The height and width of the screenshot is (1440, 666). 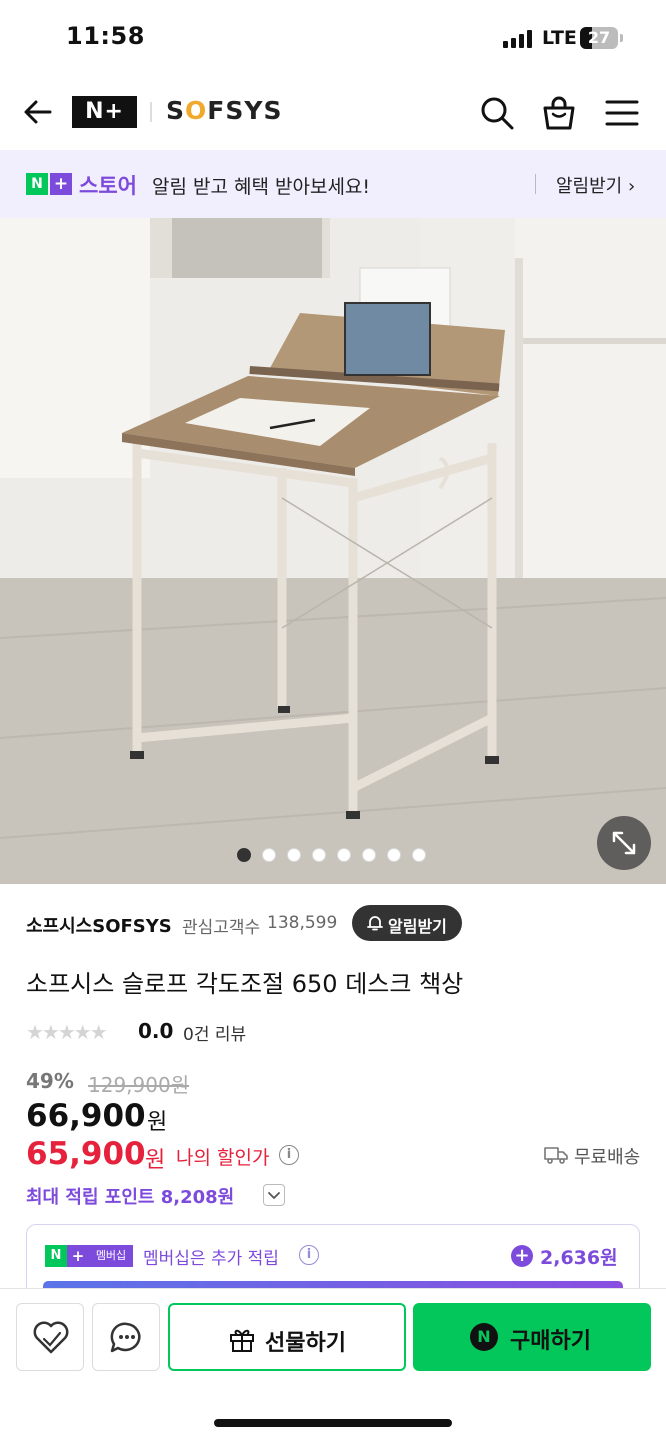 What do you see at coordinates (519, 39) in the screenshot?
I see `signal-icon` at bounding box center [519, 39].